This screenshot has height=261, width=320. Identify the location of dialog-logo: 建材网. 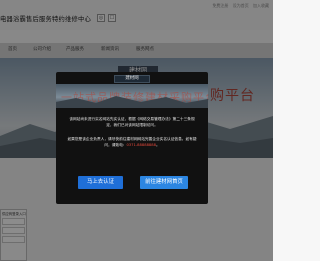
(132, 79).